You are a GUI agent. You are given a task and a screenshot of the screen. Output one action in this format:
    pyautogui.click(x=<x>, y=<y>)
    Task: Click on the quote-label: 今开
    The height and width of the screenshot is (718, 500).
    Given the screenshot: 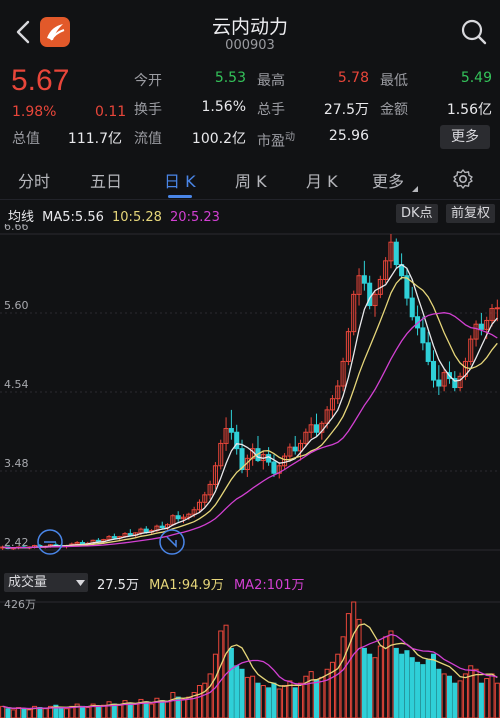 What is the action you would take?
    pyautogui.click(x=148, y=81)
    